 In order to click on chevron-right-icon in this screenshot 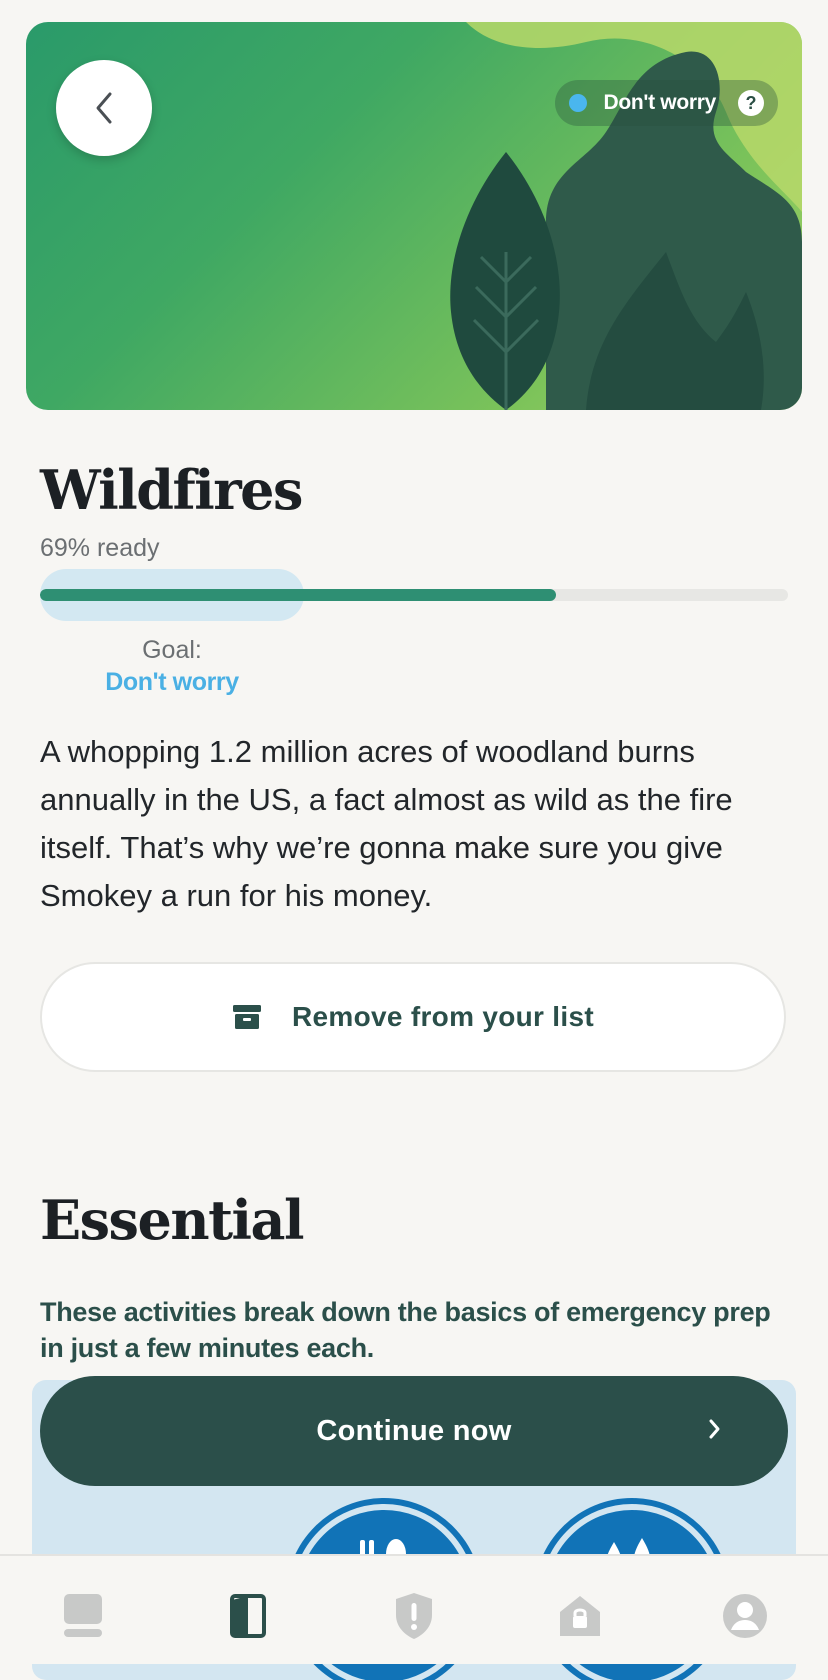, I will do `click(715, 1429)`.